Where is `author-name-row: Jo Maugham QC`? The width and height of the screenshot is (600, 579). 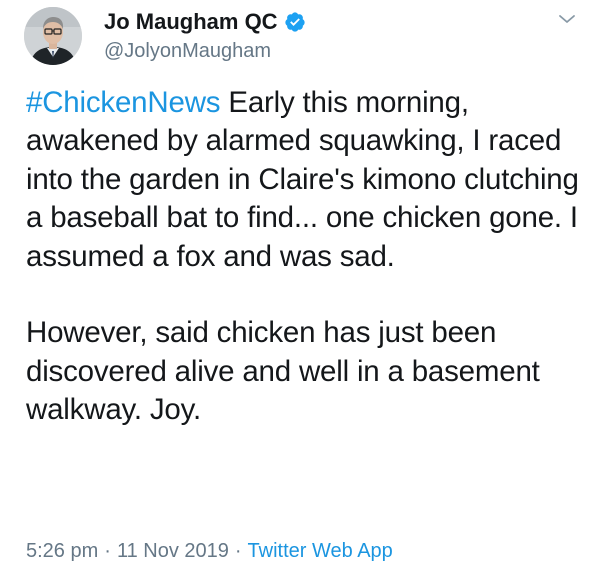
author-name-row: Jo Maugham QC is located at coordinates (205, 22).